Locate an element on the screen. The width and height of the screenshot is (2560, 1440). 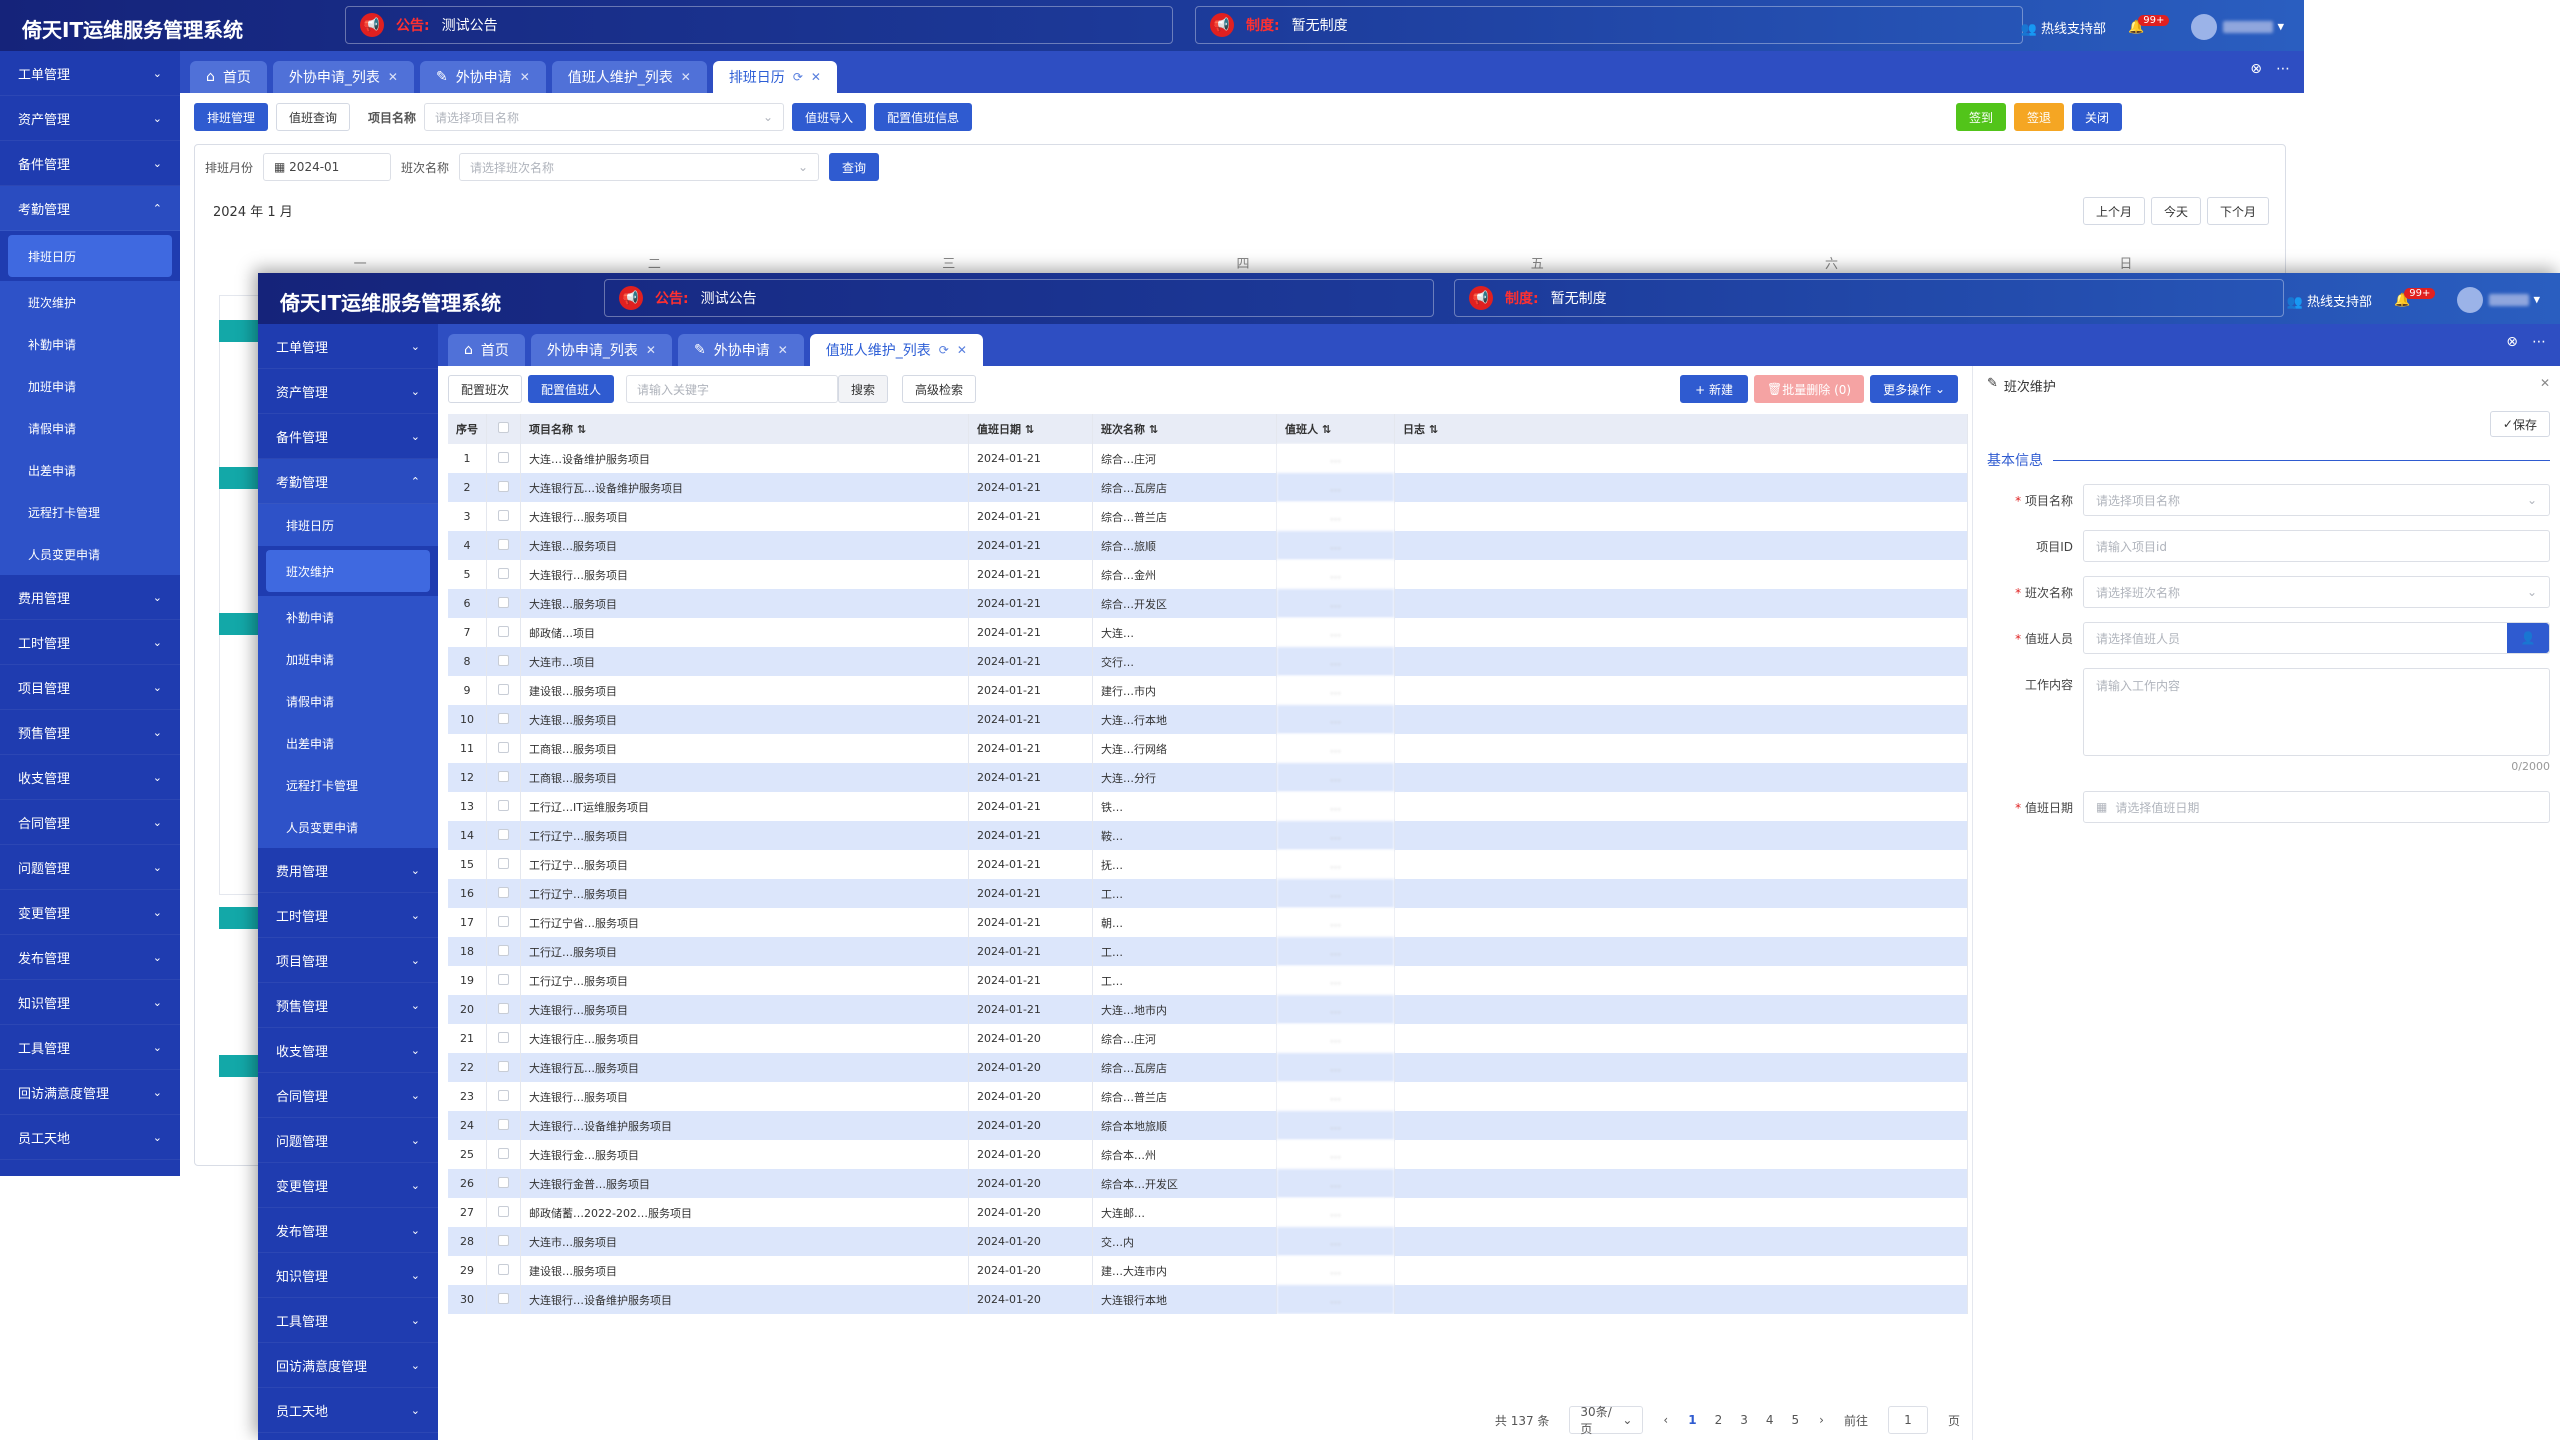
save-button: ✓ 保存 is located at coordinates (2519, 424).